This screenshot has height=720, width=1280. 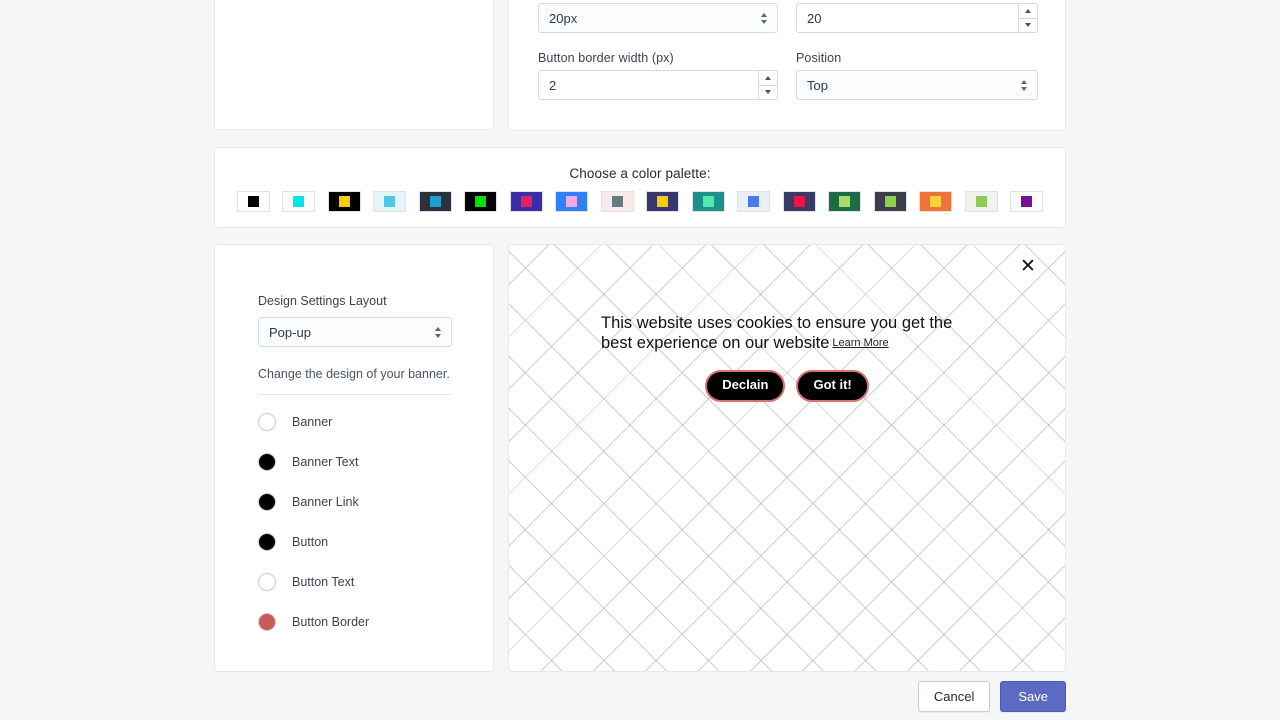 What do you see at coordinates (358, 422) in the screenshot?
I see `color-target-item: Banner` at bounding box center [358, 422].